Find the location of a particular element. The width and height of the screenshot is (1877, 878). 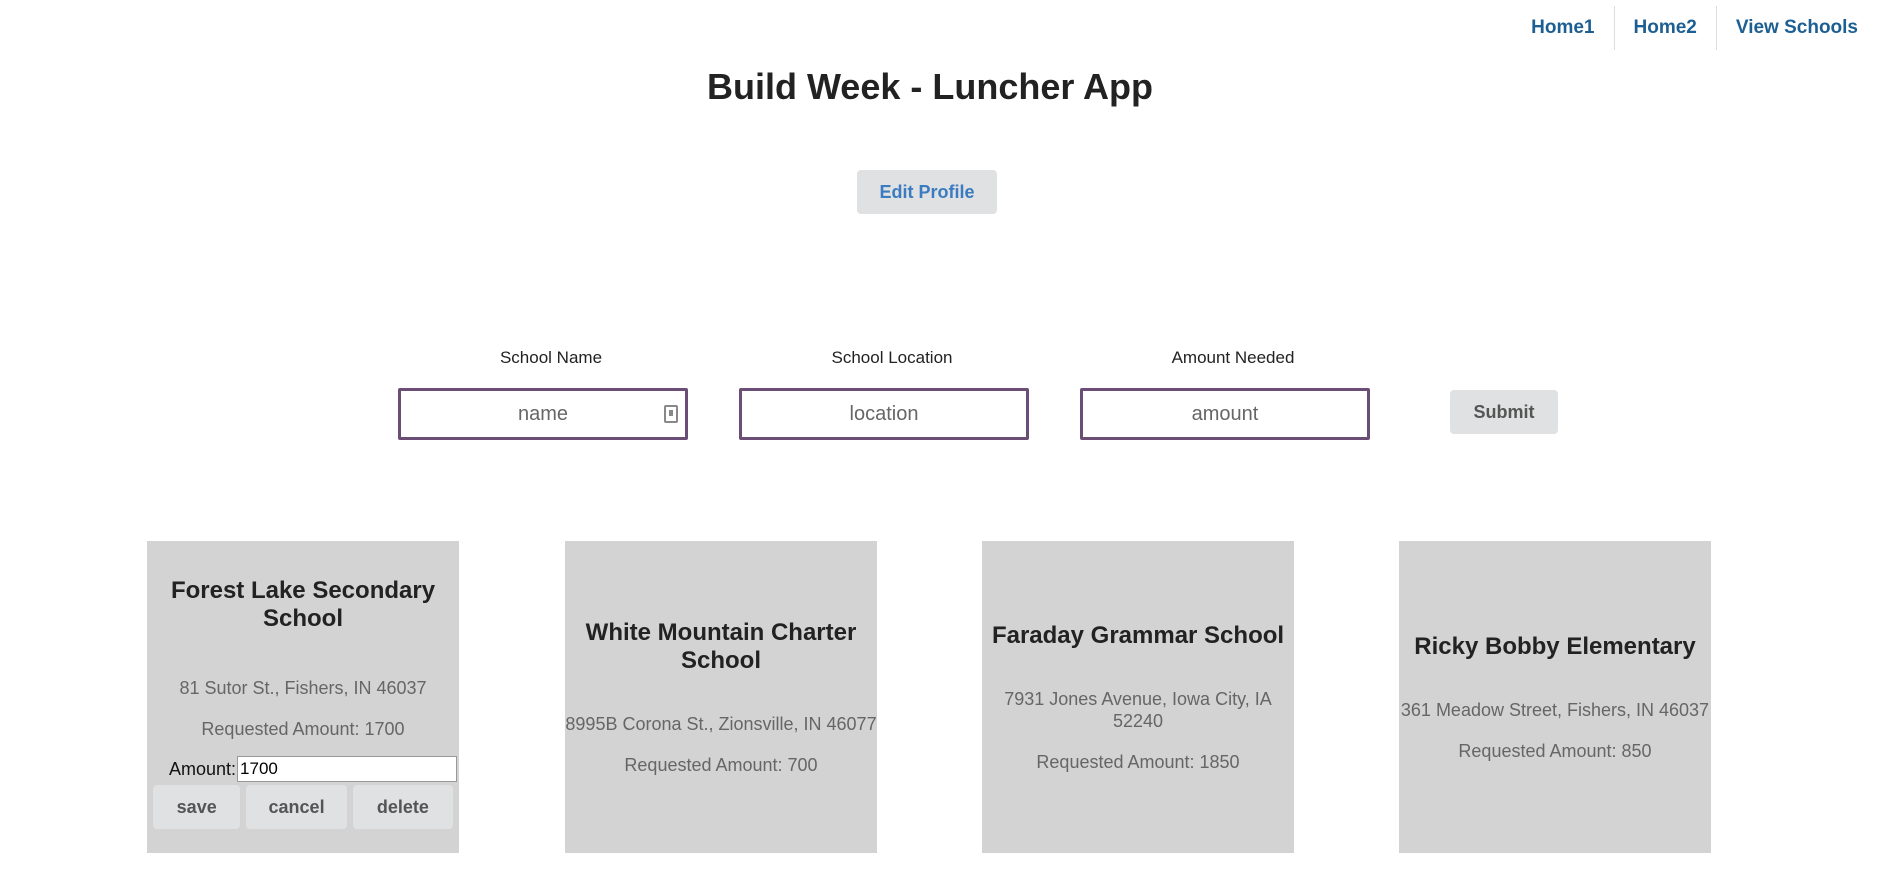

requested-amount: Requested Amount: 850 is located at coordinates (1555, 750).